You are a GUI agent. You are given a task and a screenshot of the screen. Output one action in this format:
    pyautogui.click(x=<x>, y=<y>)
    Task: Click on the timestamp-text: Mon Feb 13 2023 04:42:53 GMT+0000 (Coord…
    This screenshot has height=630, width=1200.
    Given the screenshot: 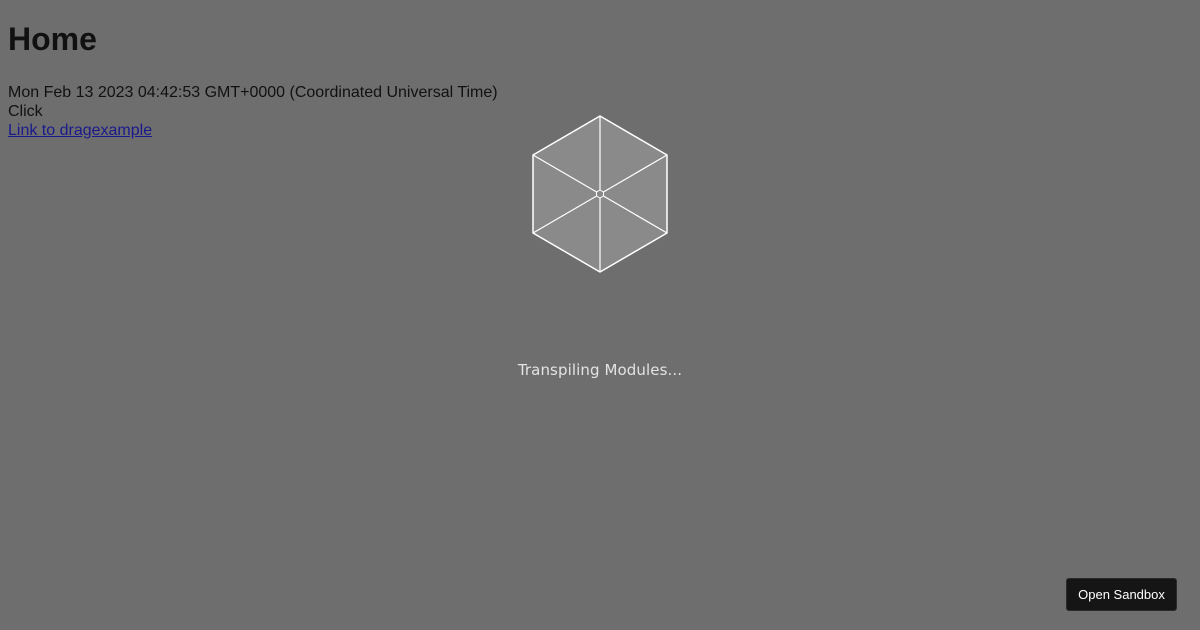 What is the action you would take?
    pyautogui.click(x=253, y=92)
    